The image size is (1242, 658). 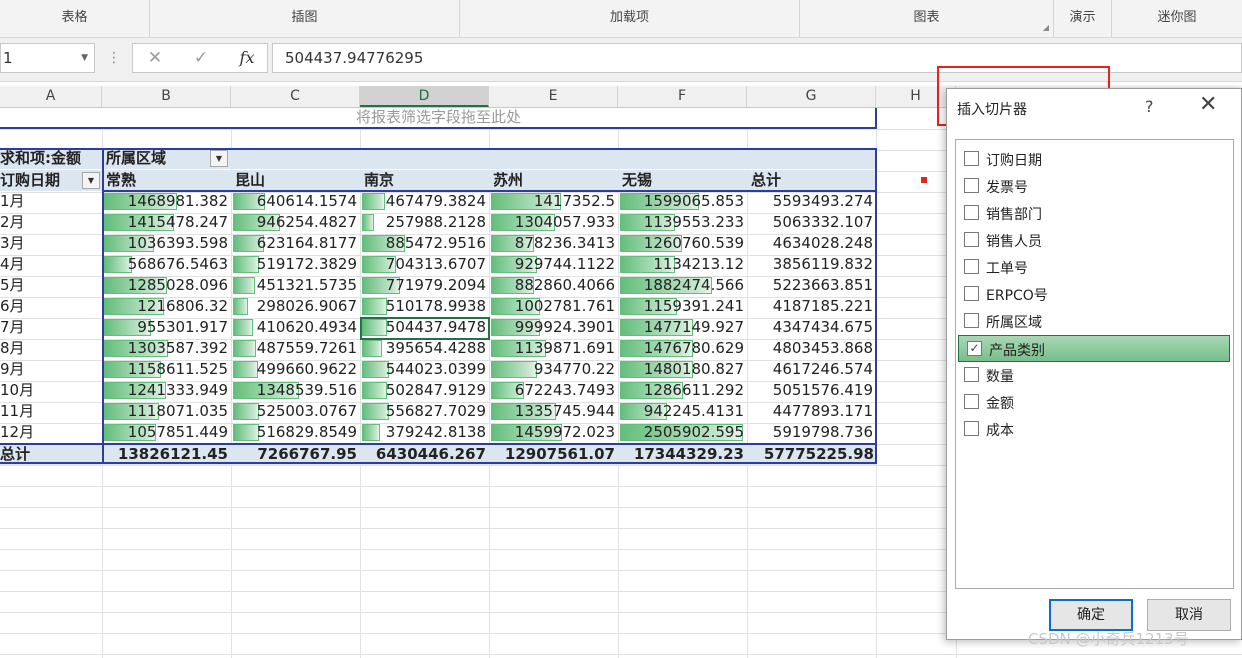 I want to click on slicer-field-item: 成本, so click(x=1094, y=429).